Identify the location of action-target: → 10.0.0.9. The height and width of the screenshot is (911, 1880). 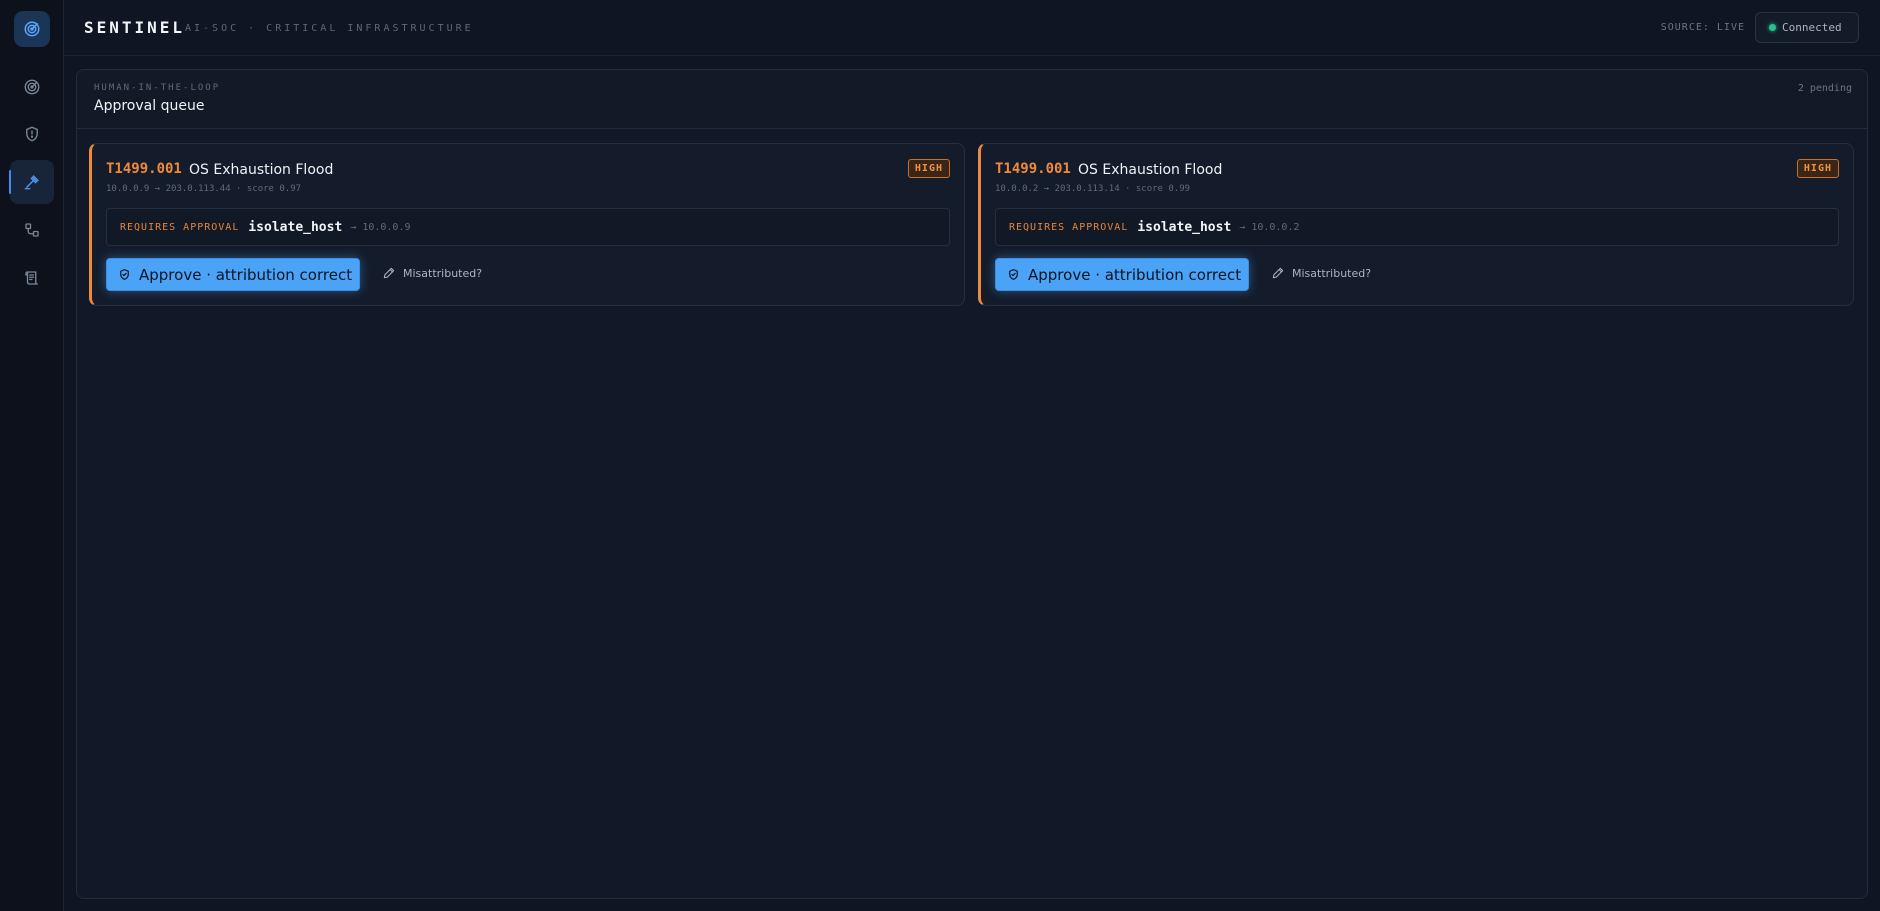
(380, 227).